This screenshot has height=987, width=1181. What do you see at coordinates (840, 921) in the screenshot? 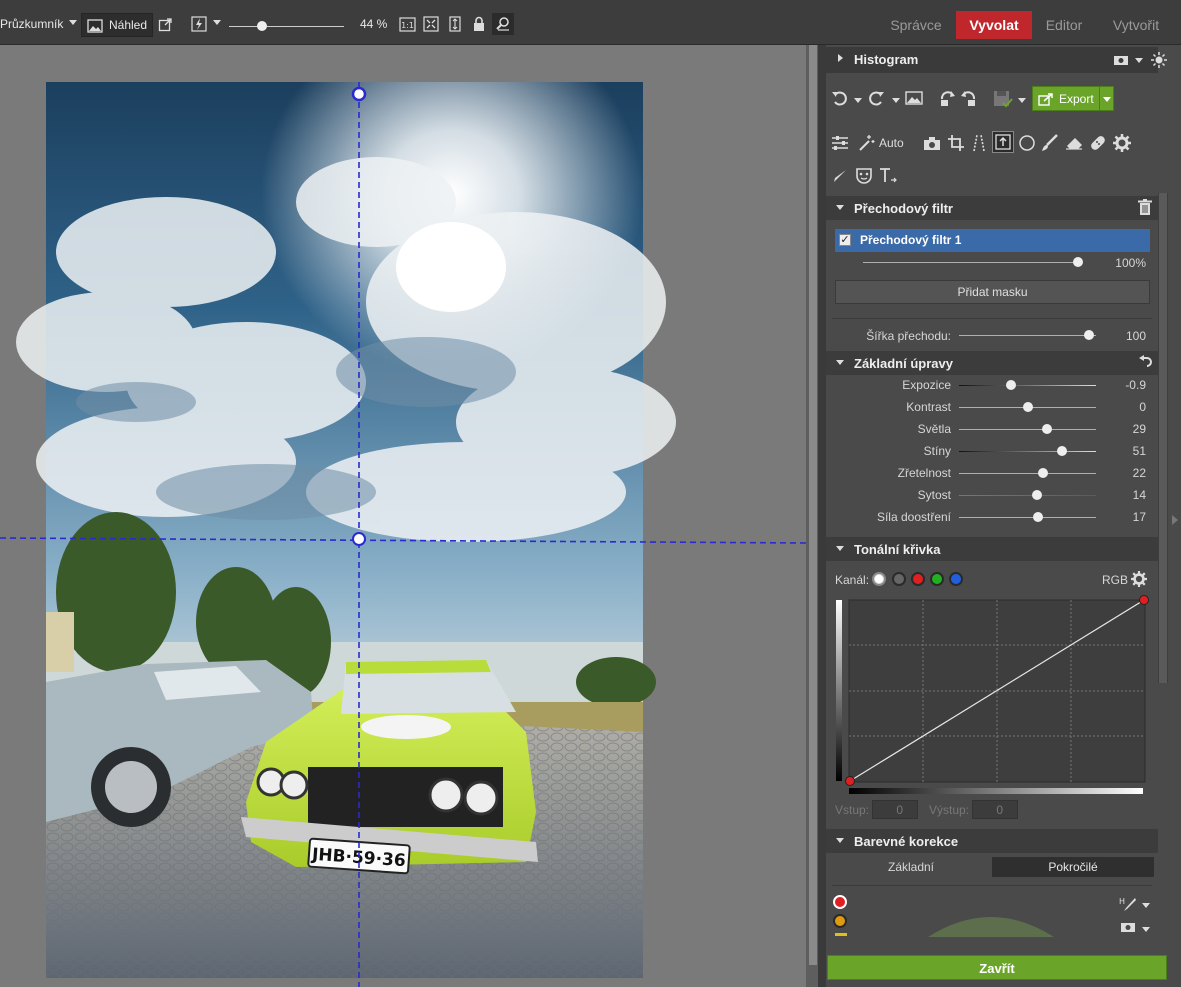
I see `color-orange-dot` at bounding box center [840, 921].